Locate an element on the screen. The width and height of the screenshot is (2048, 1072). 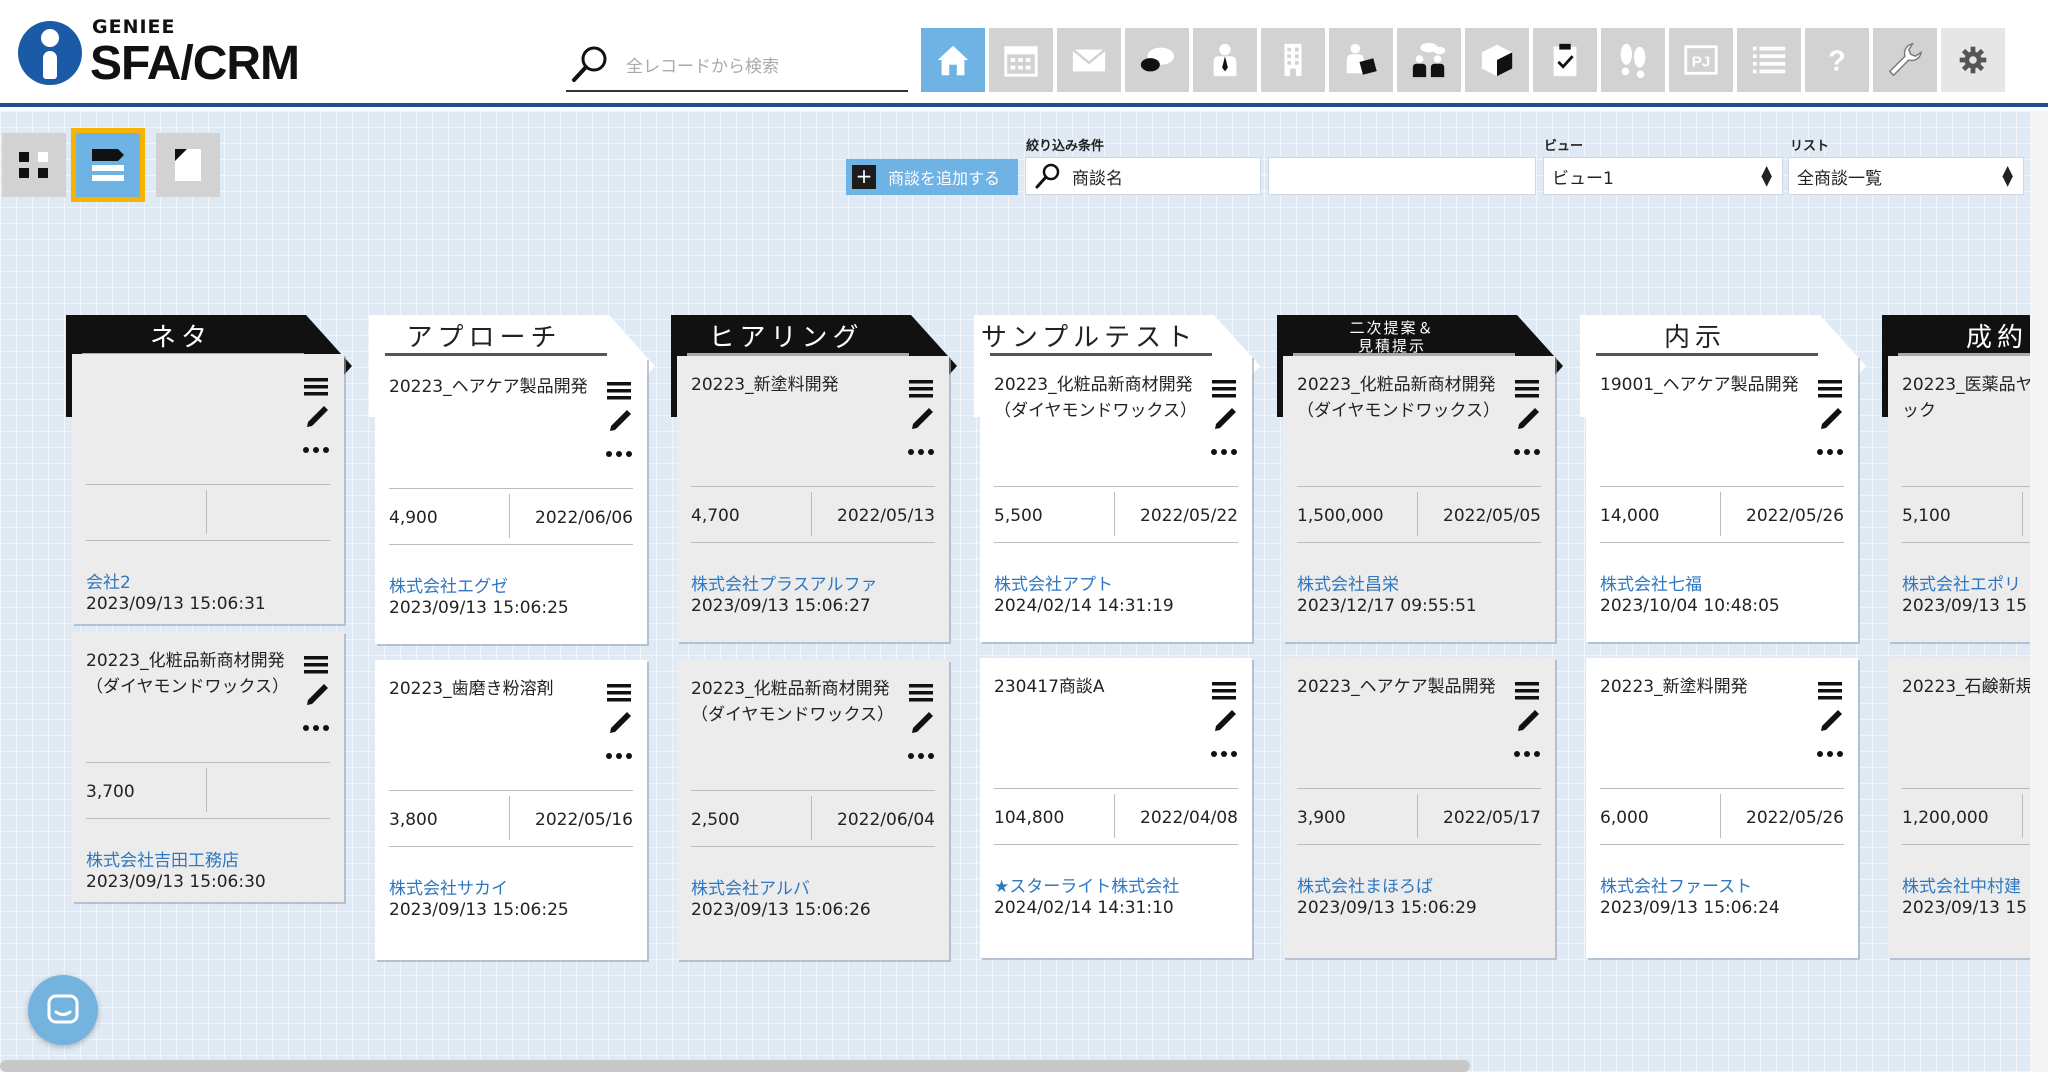
nav-list is located at coordinates (1769, 60).